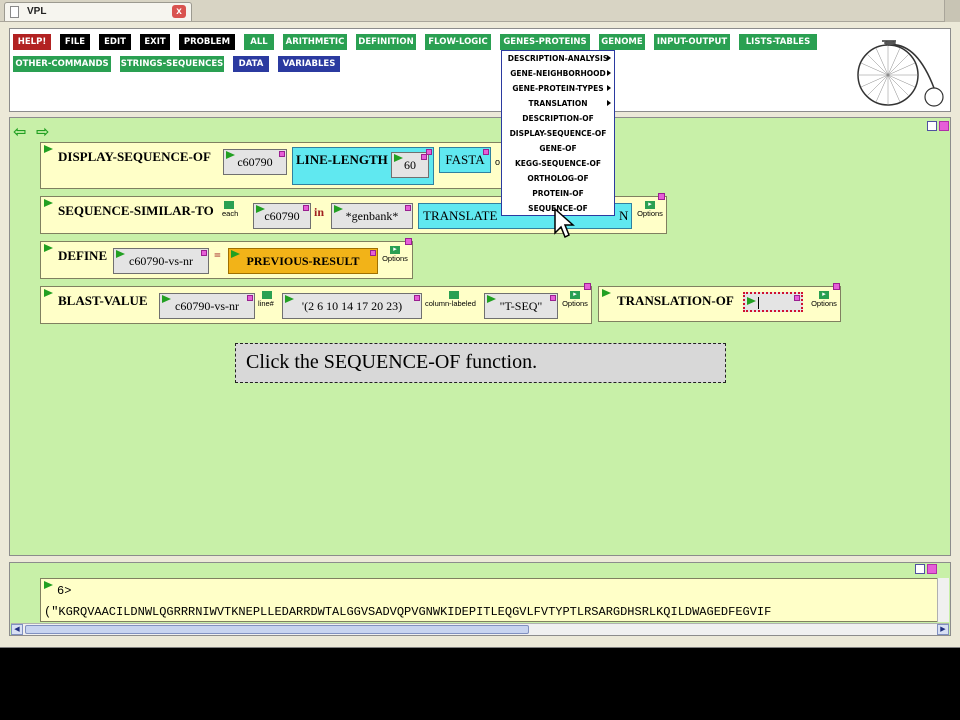 This screenshot has width=960, height=720. What do you see at coordinates (303, 261) in the screenshot?
I see `previous-result-slot: PREVIOUS-RESULT` at bounding box center [303, 261].